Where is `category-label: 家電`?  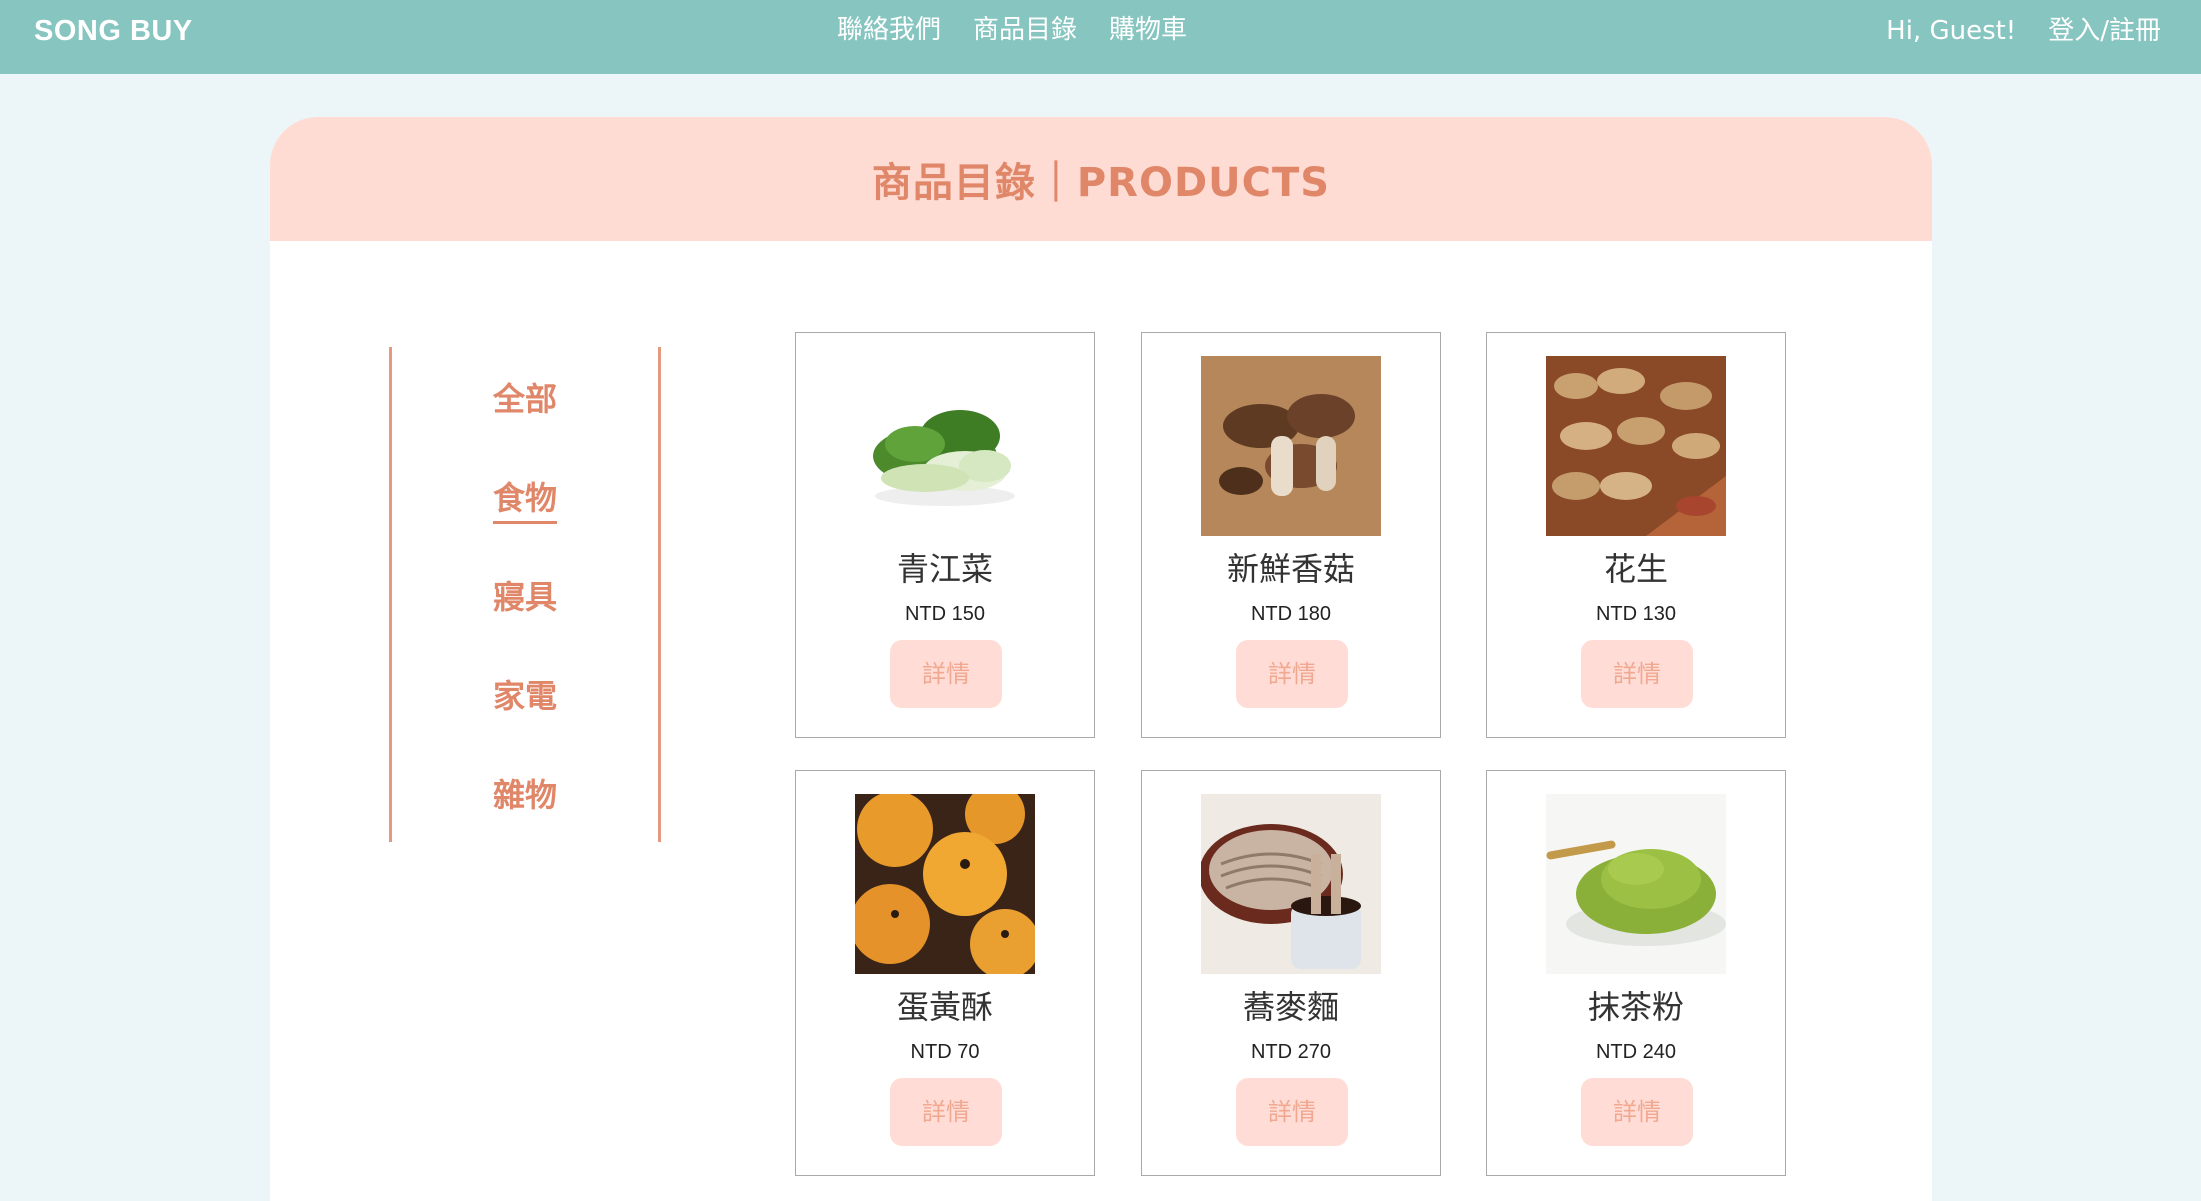 category-label: 家電 is located at coordinates (524, 696).